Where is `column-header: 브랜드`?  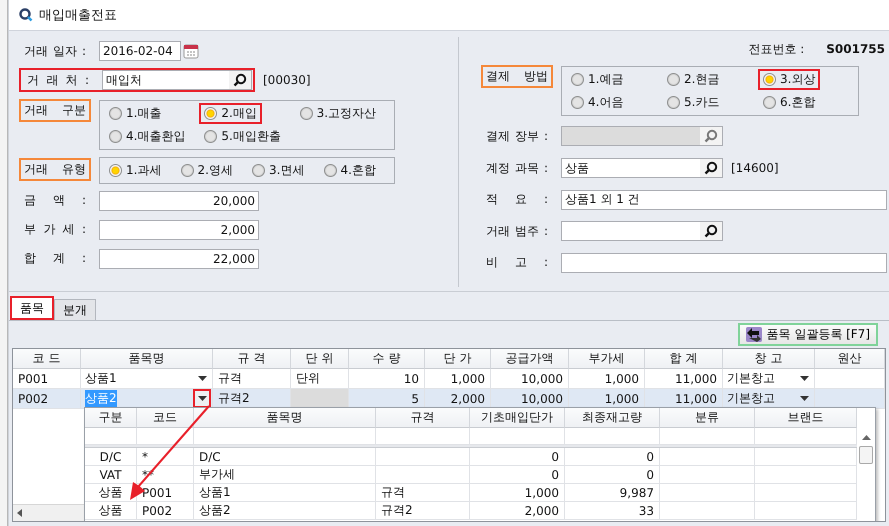 column-header: 브랜드 is located at coordinates (806, 418).